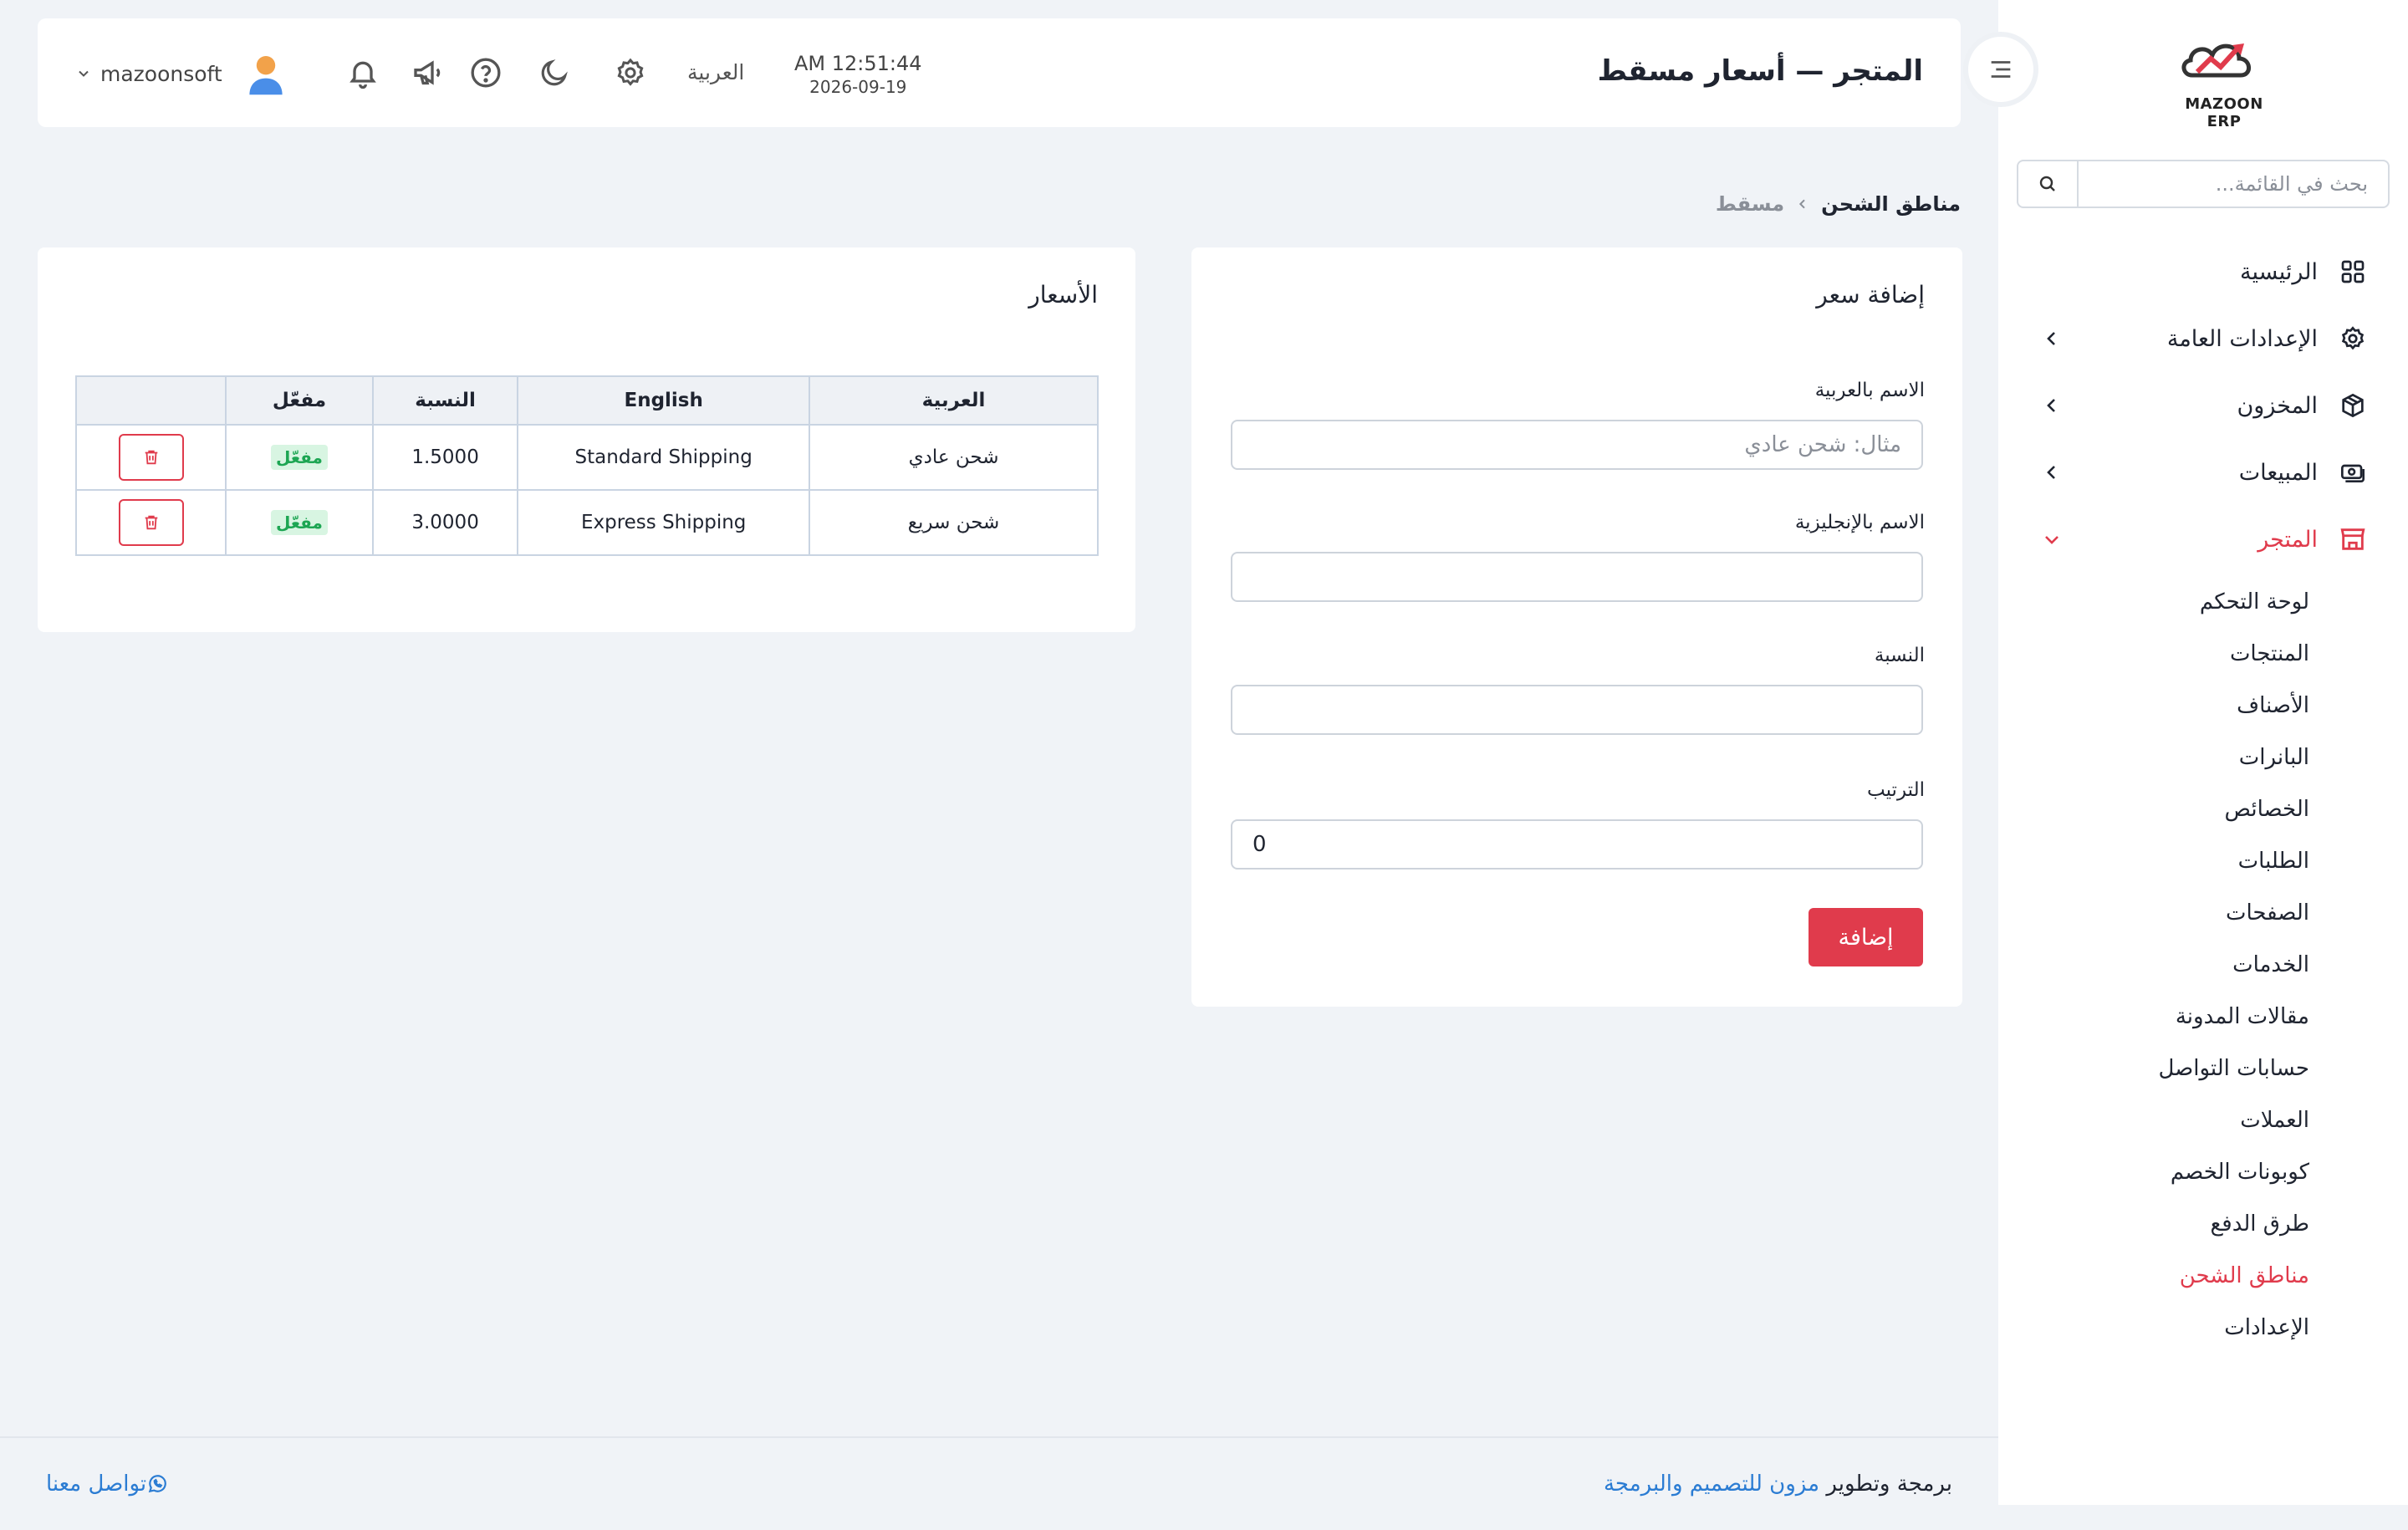 The image size is (2408, 1530). Describe the element at coordinates (1871, 295) in the screenshot. I see `add-price-title: إضافة سعر` at that location.